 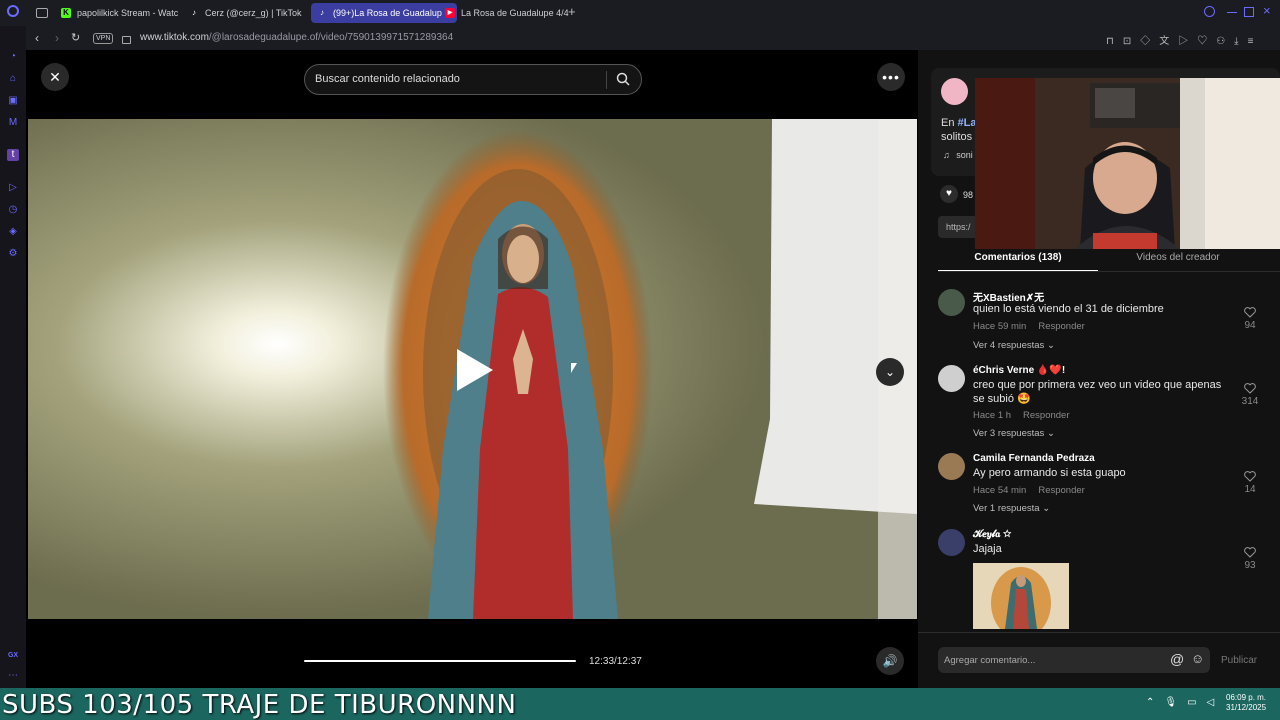 I want to click on close-icon: ✕, so click(x=55, y=77).